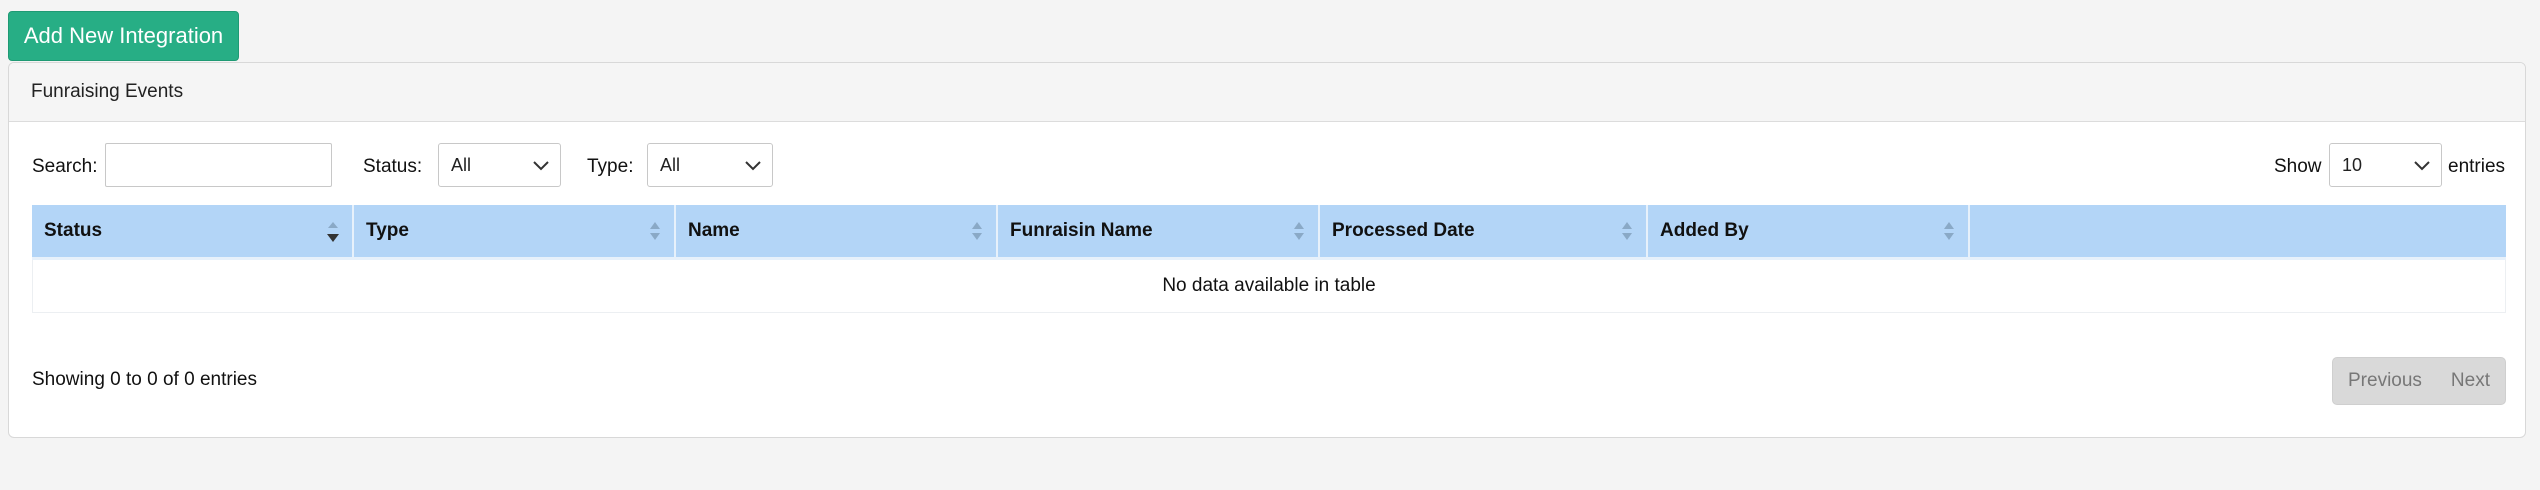  Describe the element at coordinates (333, 232) in the screenshot. I see `sort-desc-icon` at that location.